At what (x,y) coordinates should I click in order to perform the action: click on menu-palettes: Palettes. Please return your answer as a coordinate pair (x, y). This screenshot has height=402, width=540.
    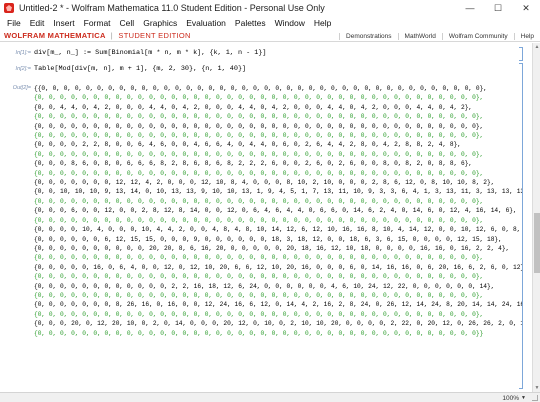
    Looking at the image, I should click on (251, 23).